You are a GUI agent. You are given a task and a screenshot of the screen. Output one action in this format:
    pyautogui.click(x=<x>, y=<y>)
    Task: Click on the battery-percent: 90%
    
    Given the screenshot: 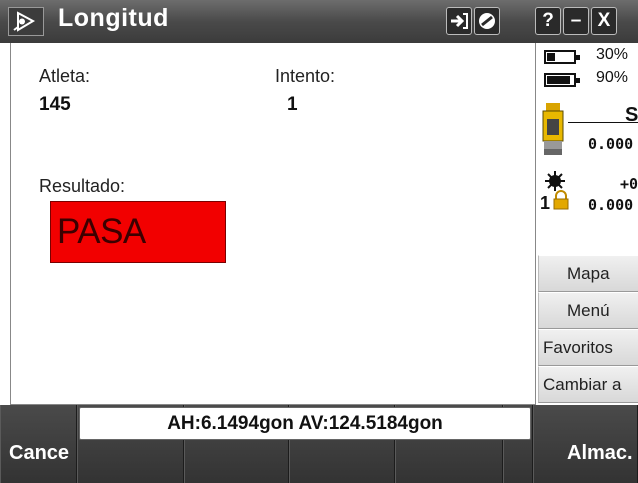 What is the action you would take?
    pyautogui.click(x=612, y=77)
    